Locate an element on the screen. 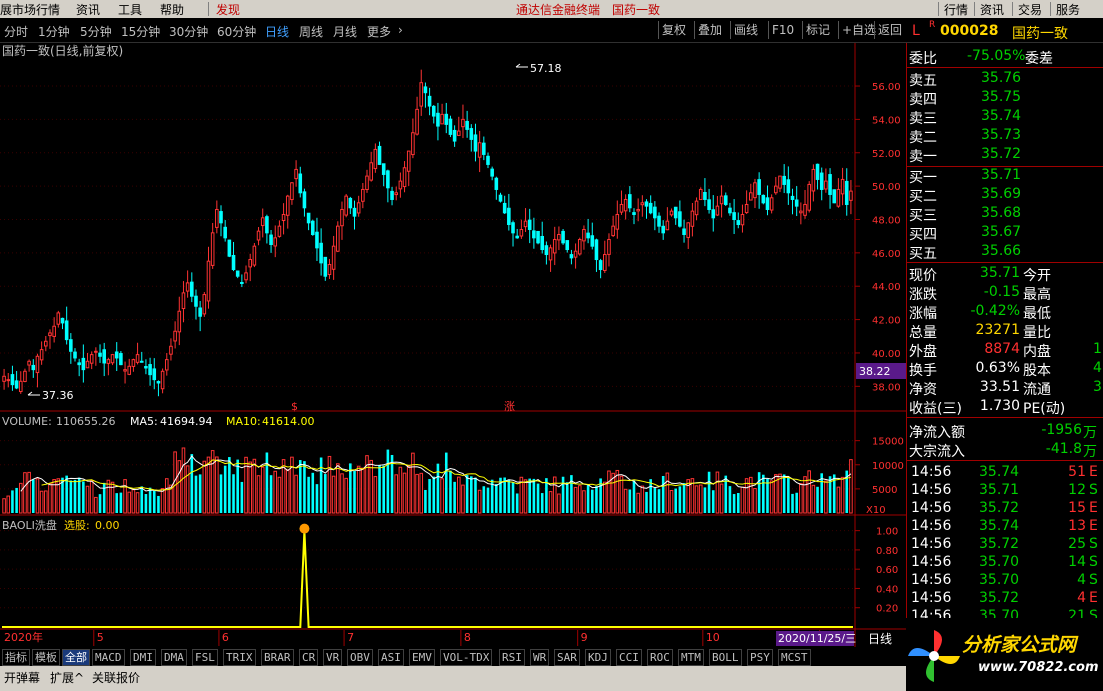 The width and height of the screenshot is (1103, 691). period-tab: 30分钟 is located at coordinates (188, 31).